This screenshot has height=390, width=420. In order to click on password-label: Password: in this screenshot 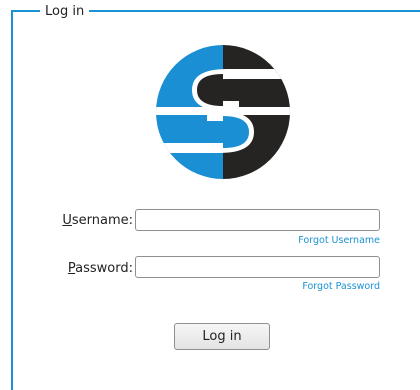, I will do `click(96, 268)`.